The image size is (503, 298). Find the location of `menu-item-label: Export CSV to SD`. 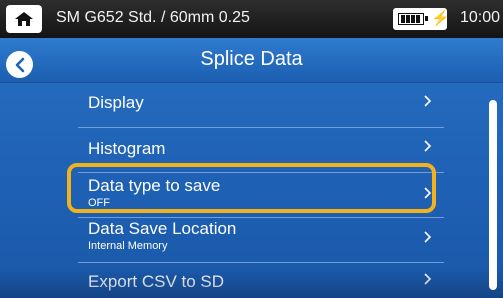

menu-item-label: Export CSV to SD is located at coordinates (156, 281).